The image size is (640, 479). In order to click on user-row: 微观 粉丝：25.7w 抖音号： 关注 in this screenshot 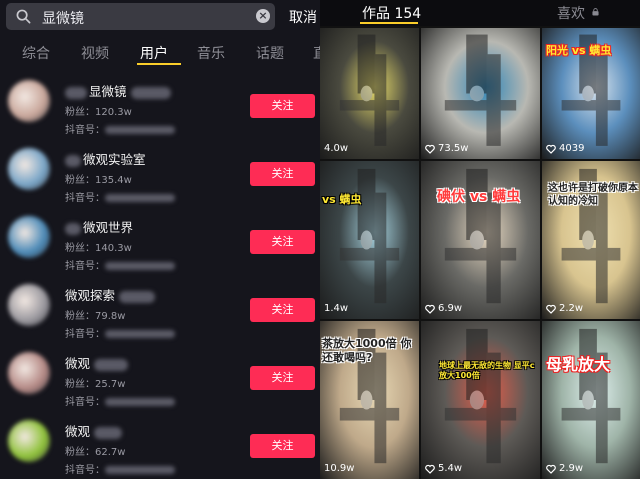, I will do `click(160, 376)`.